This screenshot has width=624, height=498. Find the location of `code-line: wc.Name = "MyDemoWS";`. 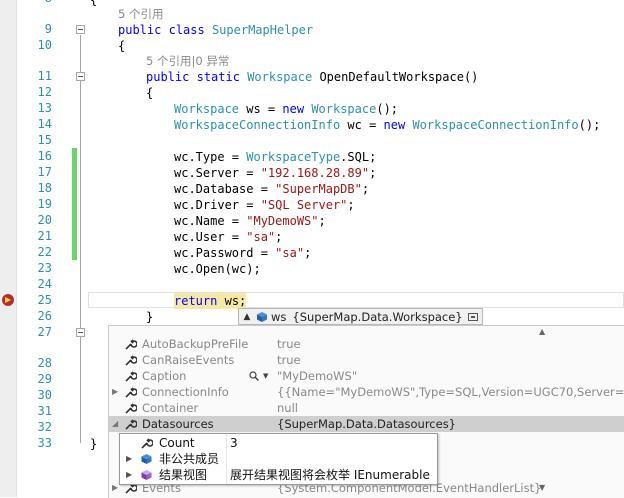

code-line: wc.Name = "MyDemoWS"; is located at coordinates (250, 221).